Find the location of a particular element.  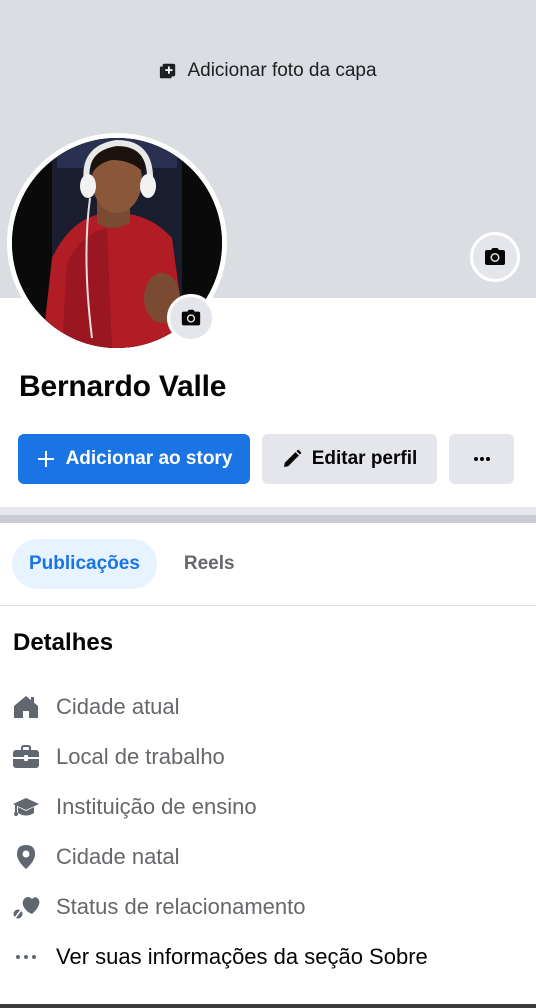

detail-item-hometown: Cidade natal is located at coordinates (267, 857).